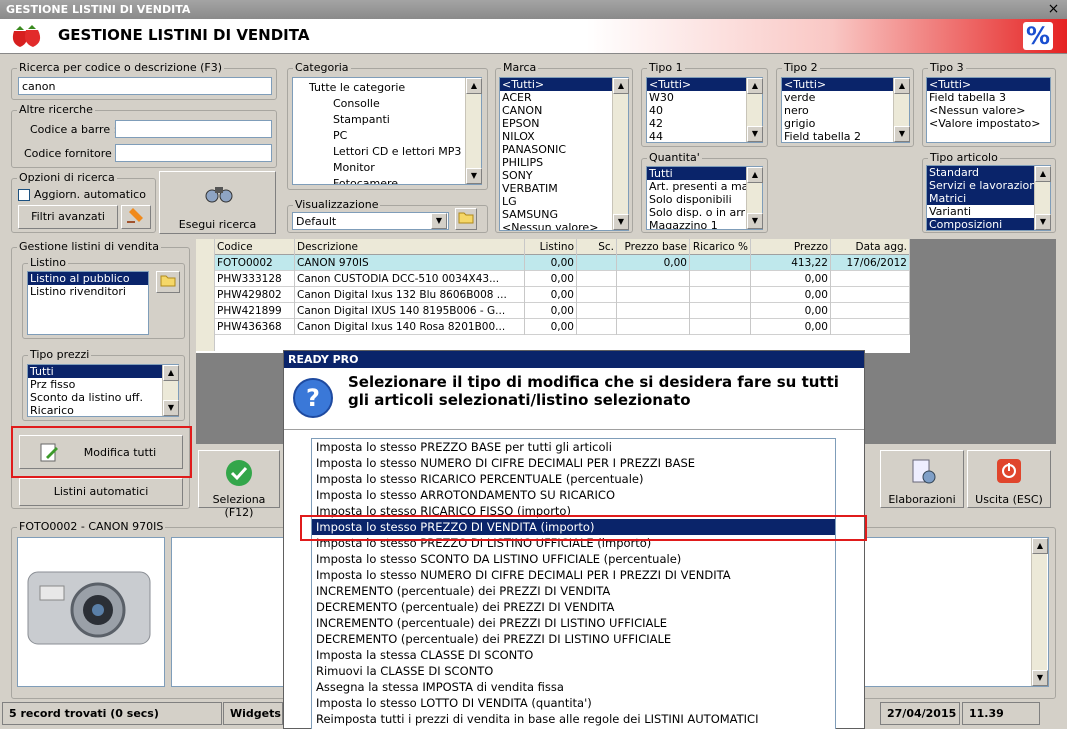 This screenshot has height=729, width=1067. Describe the element at coordinates (466, 219) in the screenshot. I see `folder-button` at that location.